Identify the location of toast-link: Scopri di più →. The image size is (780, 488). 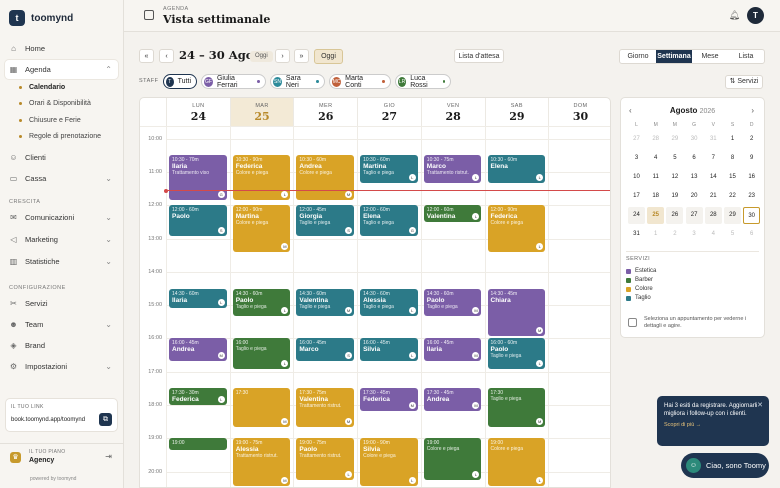
(713, 425).